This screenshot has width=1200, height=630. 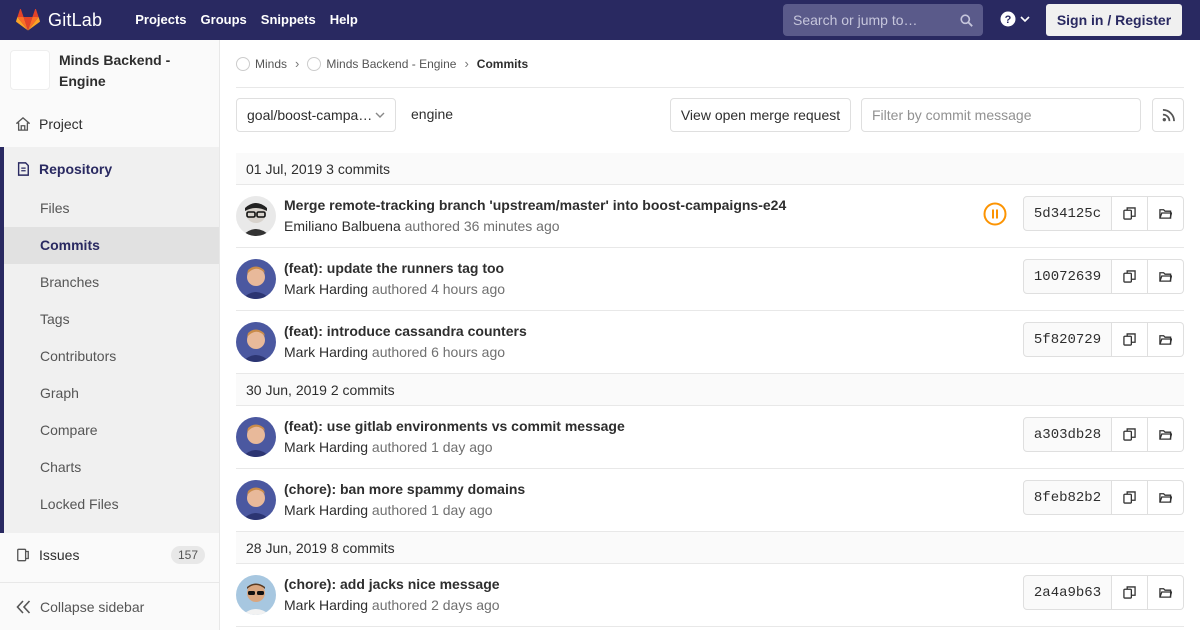 I want to click on commit-day-header: 30 Jun, 2019 2 commits, so click(x=710, y=390).